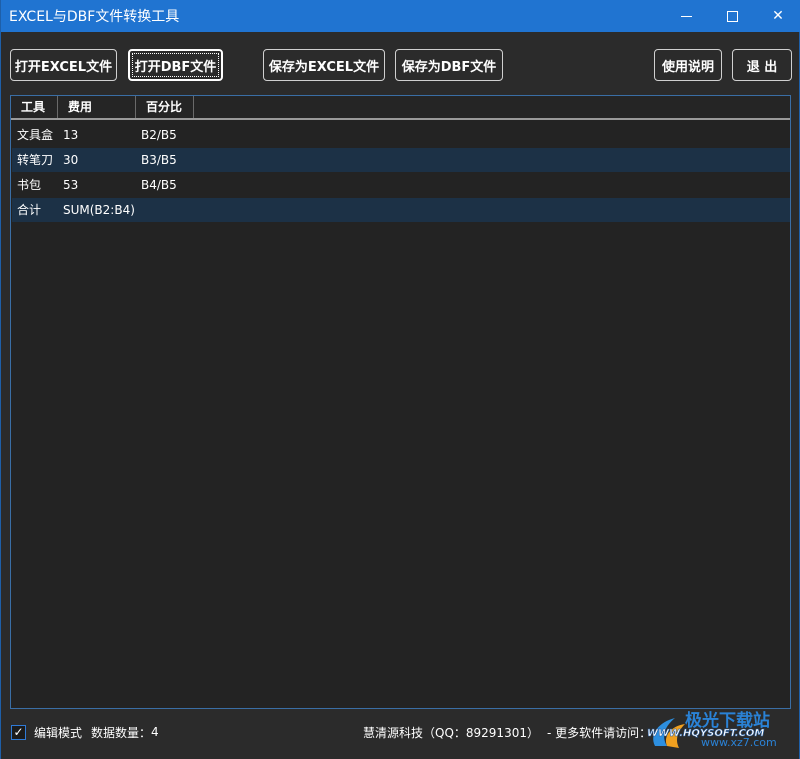  I want to click on table-cell: B4/B5, so click(159, 185).